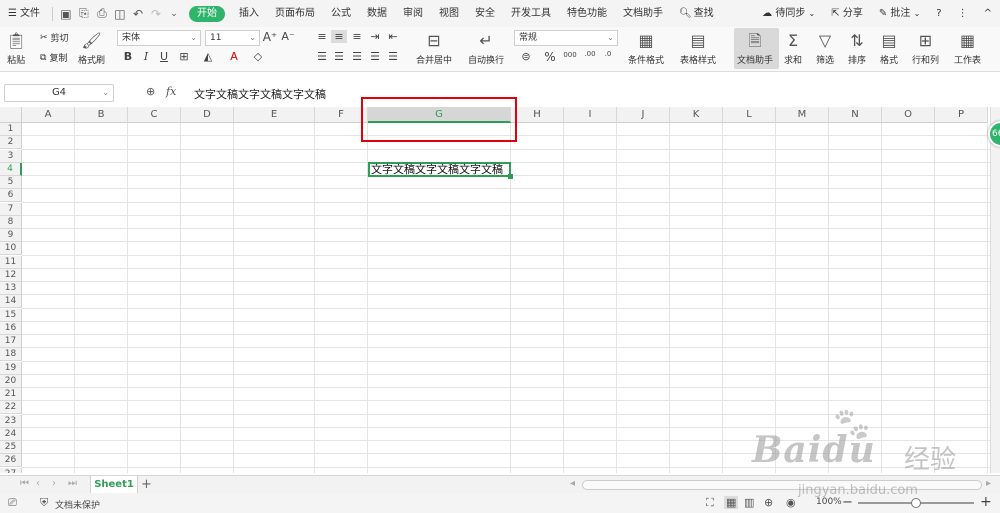 Image resolution: width=1000 pixels, height=513 pixels. What do you see at coordinates (84, 13) in the screenshot?
I see `export-pdf-icon: ⎘` at bounding box center [84, 13].